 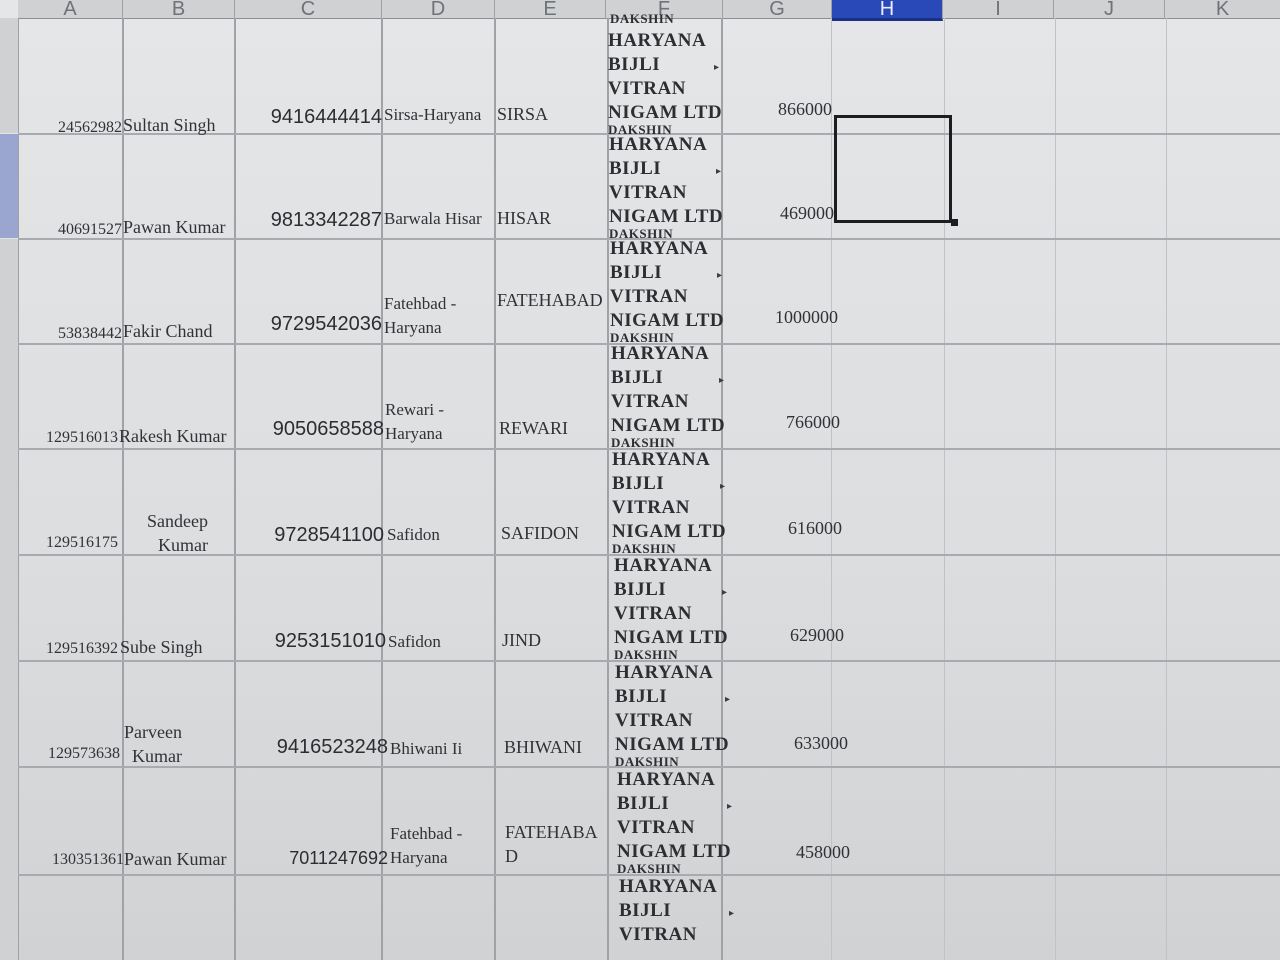 I want to click on cell-amount: 469000, so click(x=780, y=213).